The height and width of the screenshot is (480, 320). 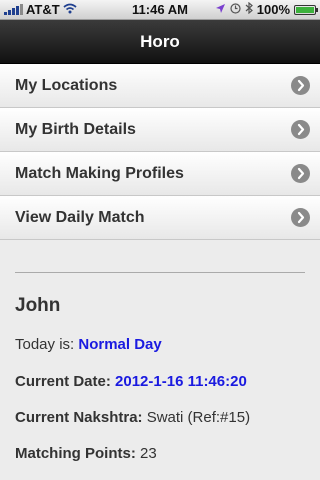 I want to click on today-row: Today is: Normal Day, so click(x=88, y=344).